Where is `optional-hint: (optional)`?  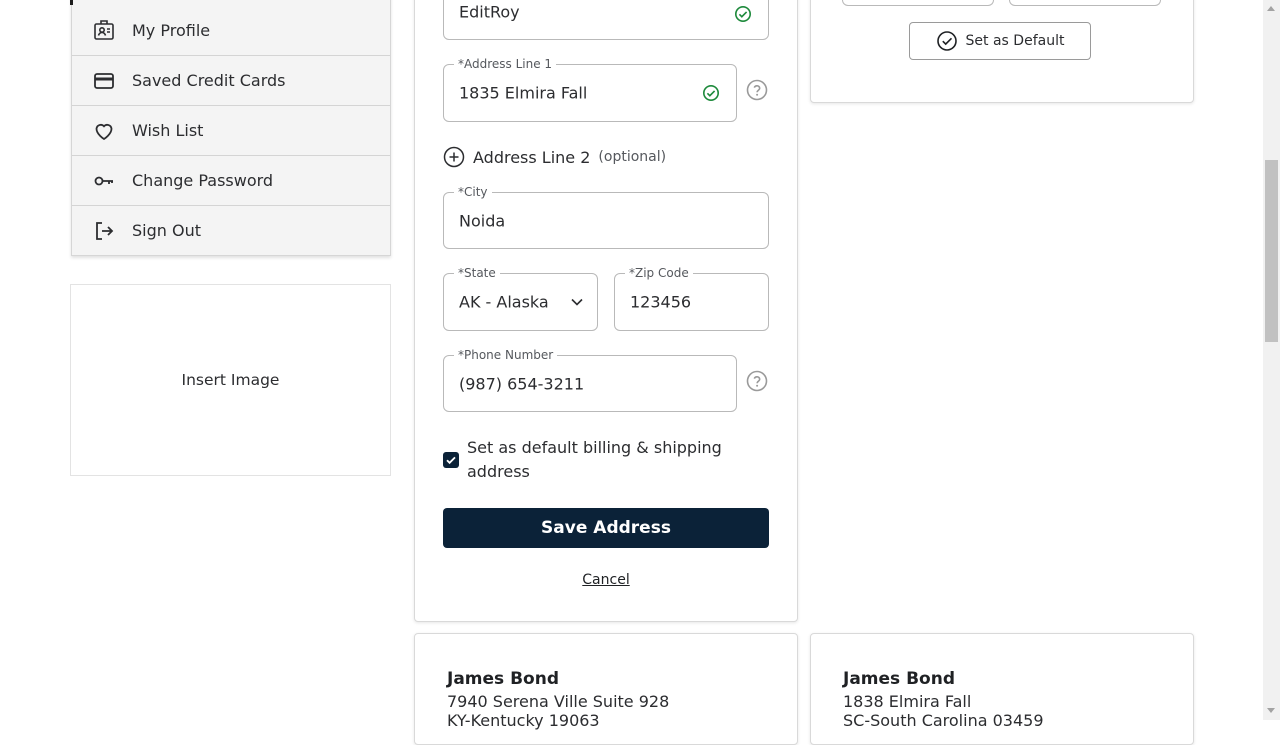 optional-hint: (optional) is located at coordinates (632, 157).